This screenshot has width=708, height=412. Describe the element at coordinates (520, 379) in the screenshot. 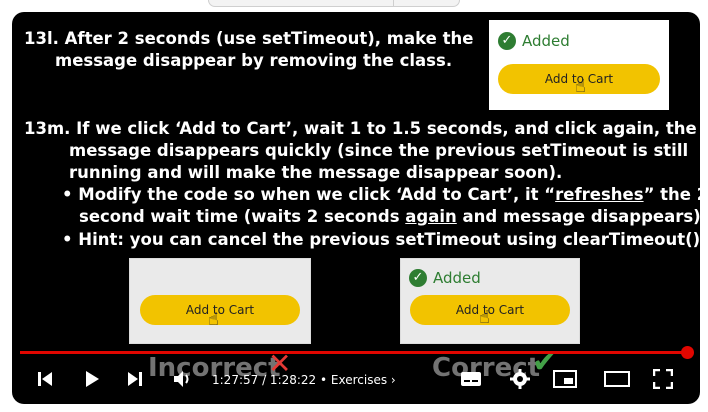

I see `settings-gear-icon` at that location.